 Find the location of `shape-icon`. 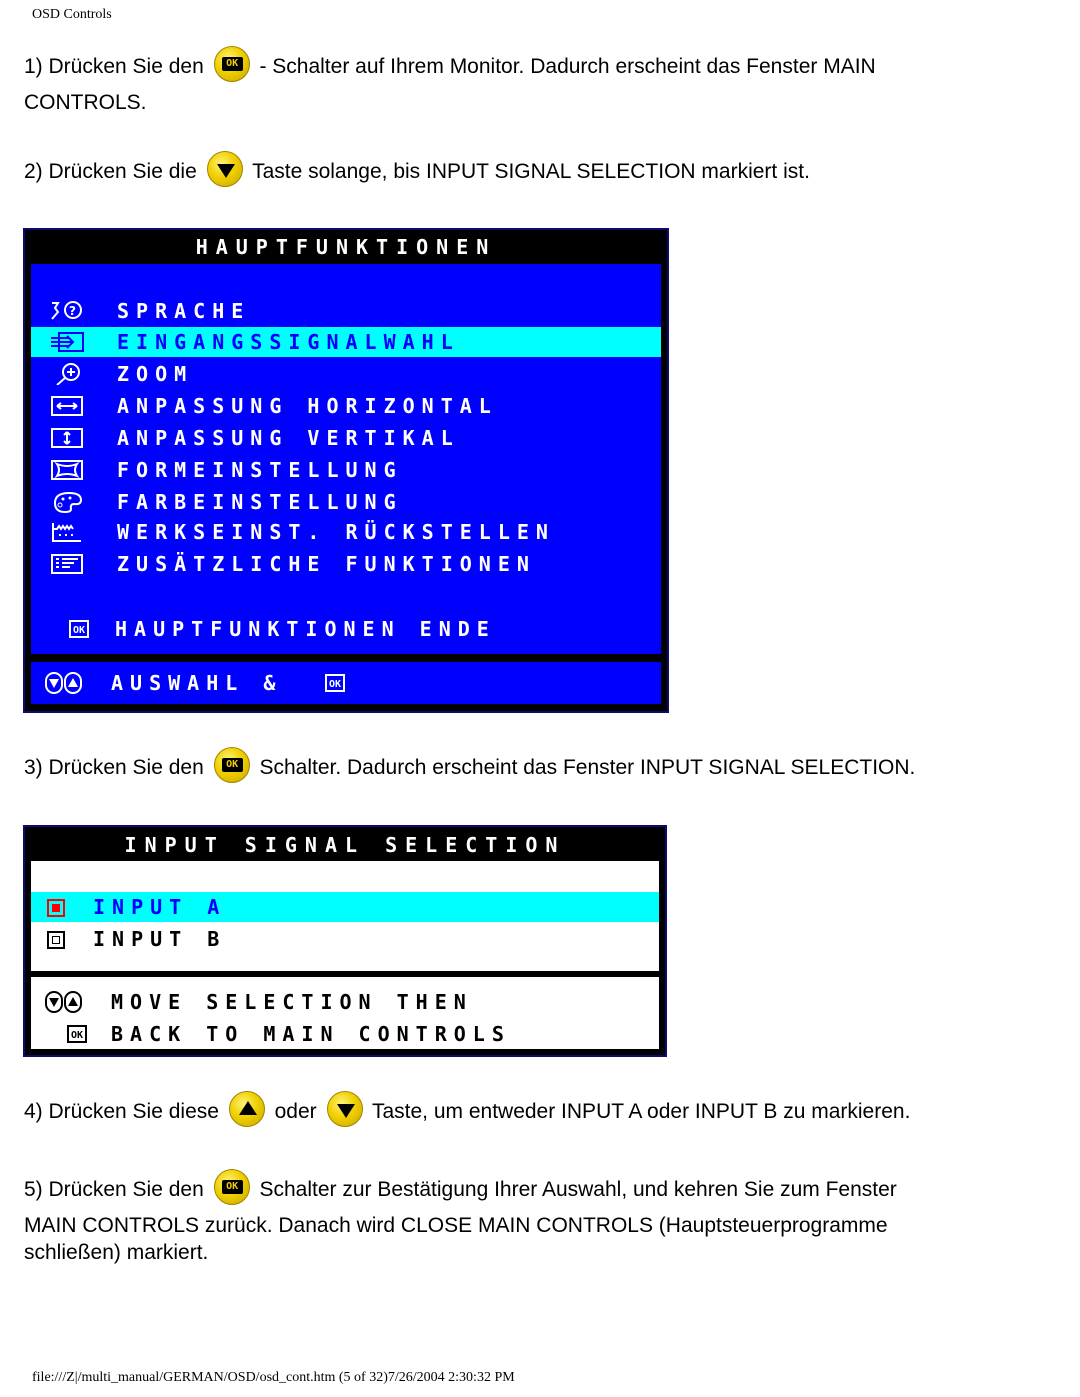

shape-icon is located at coordinates (67, 470).